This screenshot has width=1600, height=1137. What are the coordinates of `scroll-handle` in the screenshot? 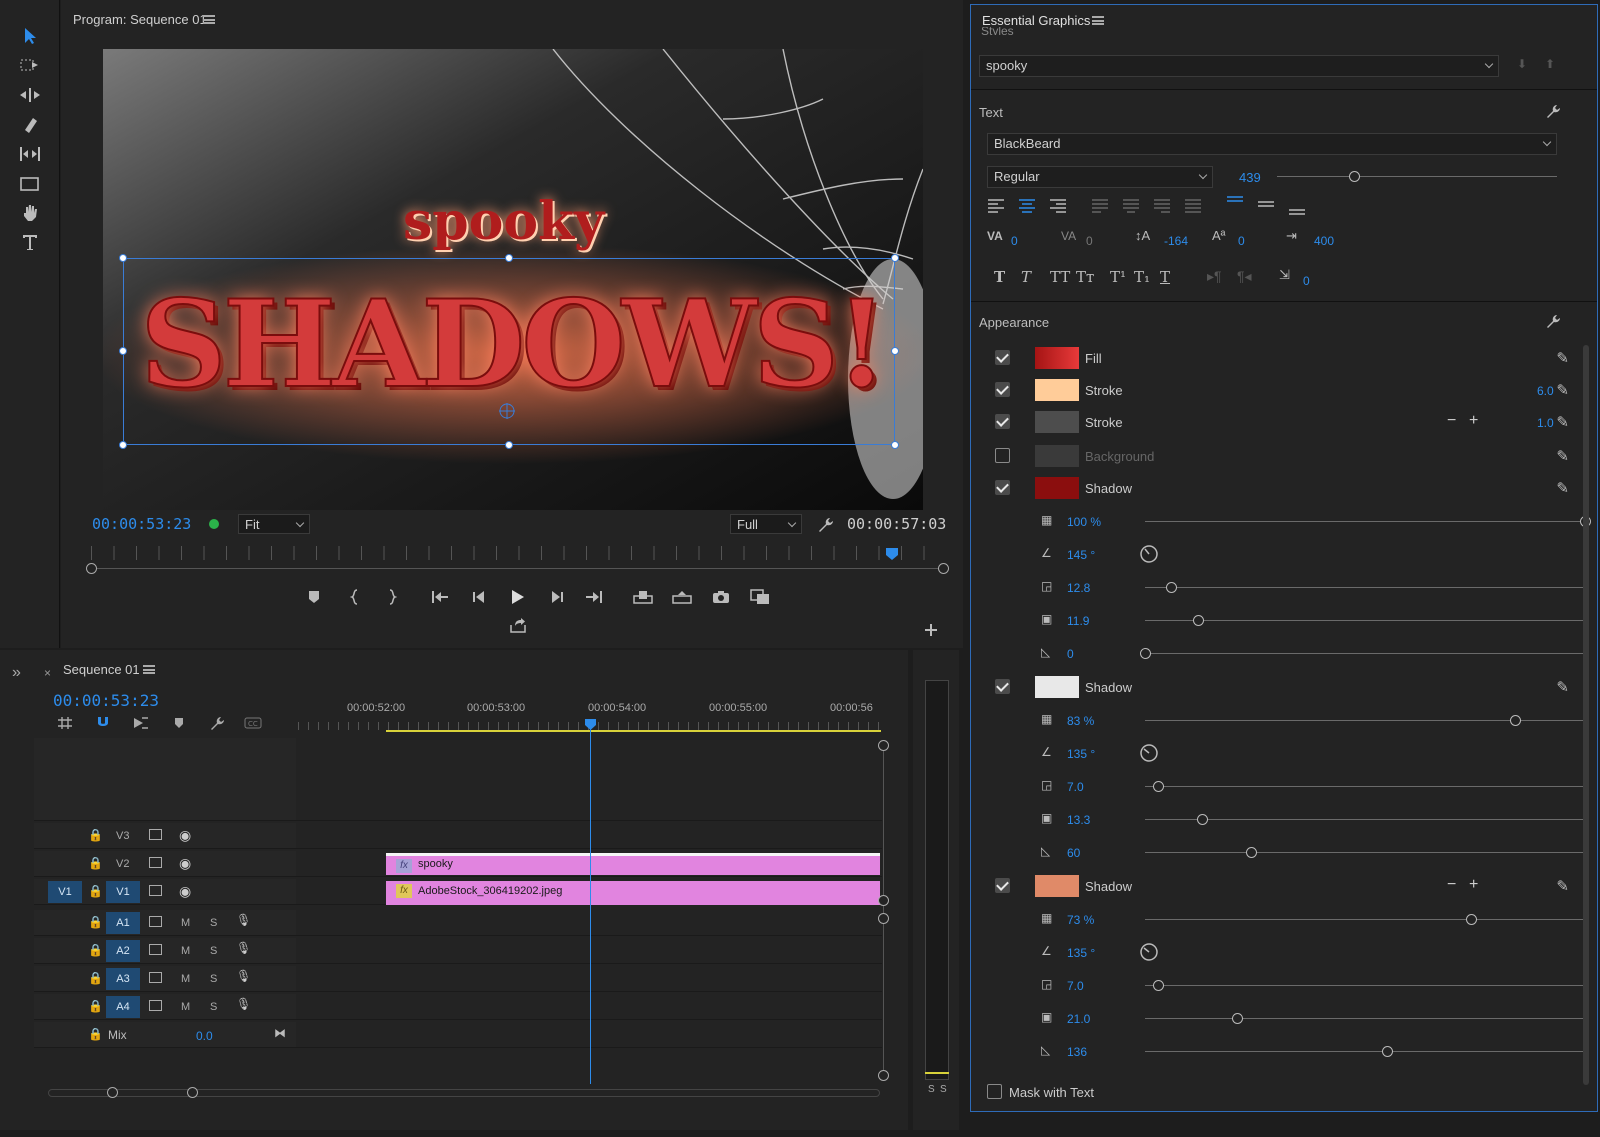 It's located at (883, 745).